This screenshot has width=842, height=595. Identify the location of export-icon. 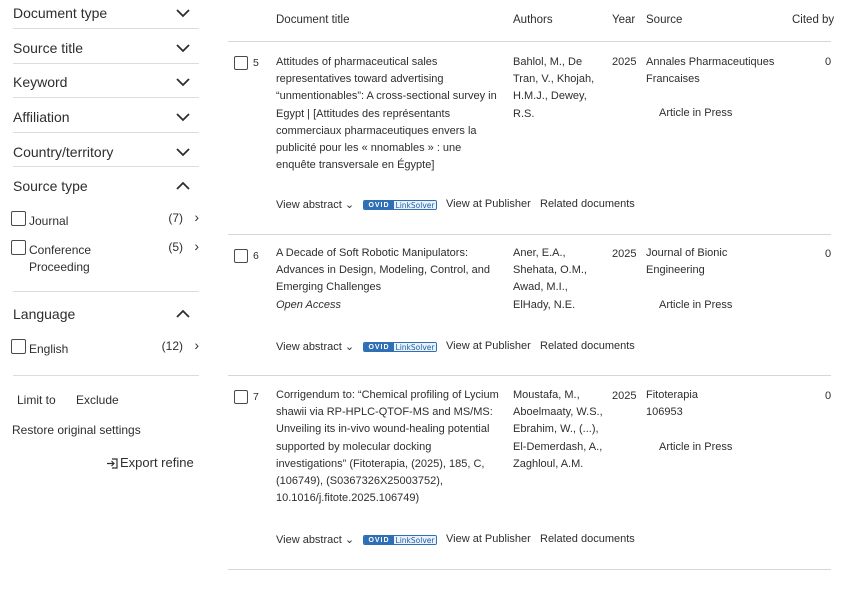
(112, 463).